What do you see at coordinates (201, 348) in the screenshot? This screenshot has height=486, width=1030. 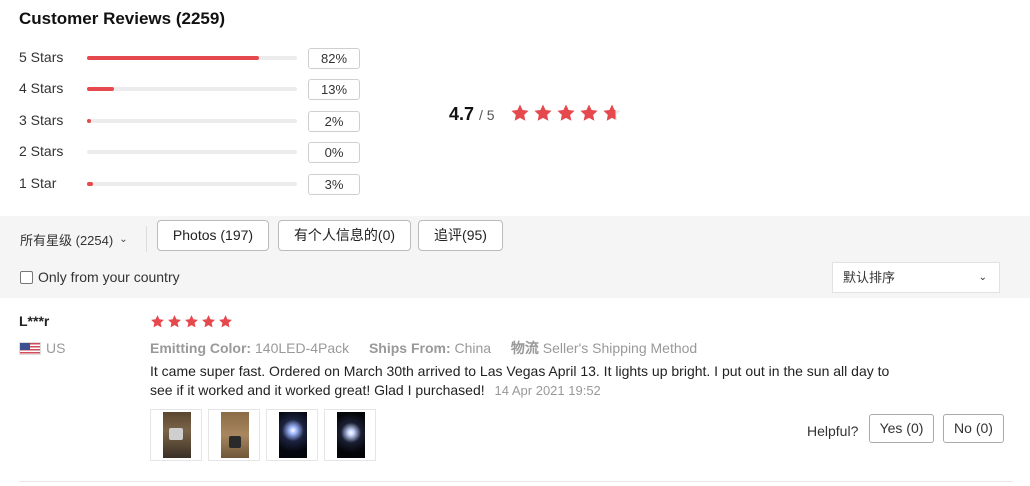 I see `emitting-color-label: Emitting Color:` at bounding box center [201, 348].